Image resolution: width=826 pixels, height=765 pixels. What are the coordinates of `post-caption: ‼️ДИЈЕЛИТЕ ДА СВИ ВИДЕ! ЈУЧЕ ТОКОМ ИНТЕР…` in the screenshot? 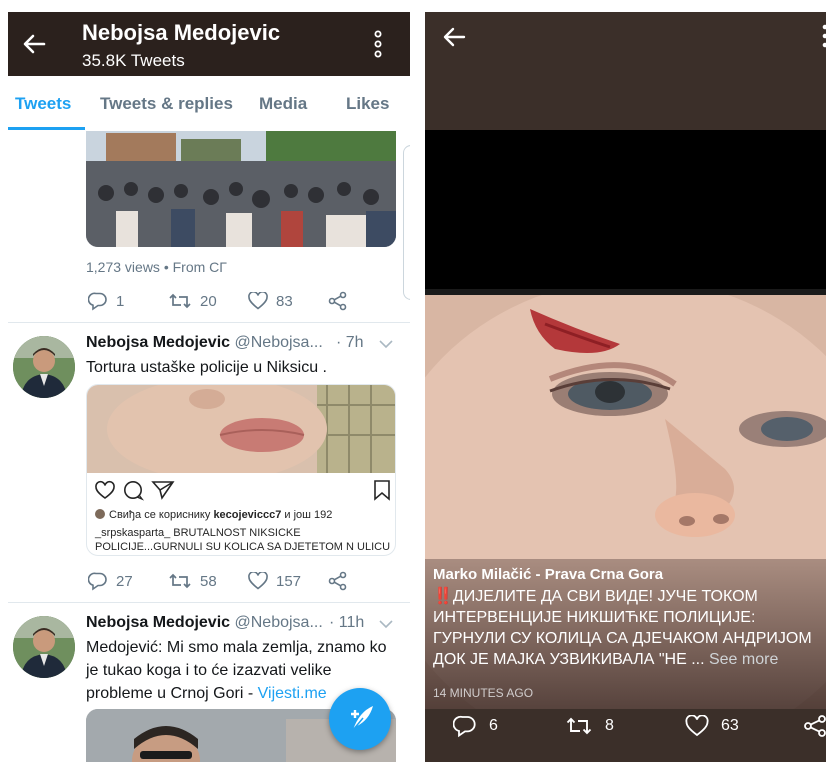 It's located at (622, 628).